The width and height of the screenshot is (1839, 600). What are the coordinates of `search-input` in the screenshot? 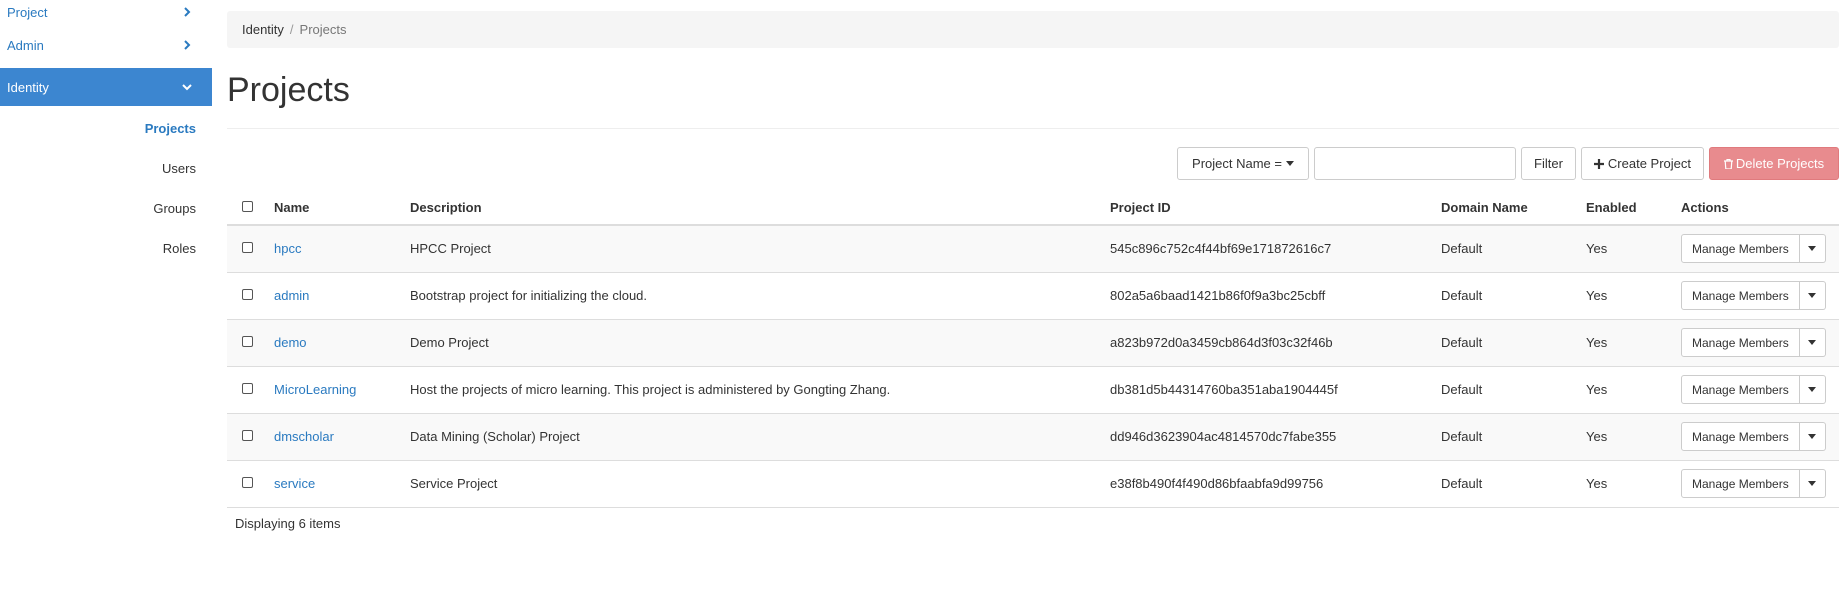 It's located at (1415, 163).